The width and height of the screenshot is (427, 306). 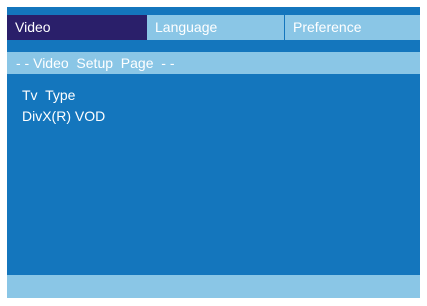 I want to click on tab-language: Language, so click(x=215, y=27).